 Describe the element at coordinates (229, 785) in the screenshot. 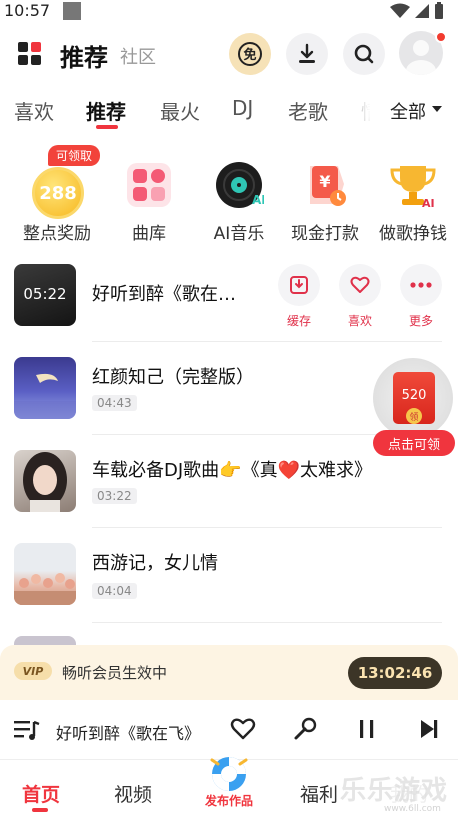

I see `nav-publish: 发布作品` at that location.